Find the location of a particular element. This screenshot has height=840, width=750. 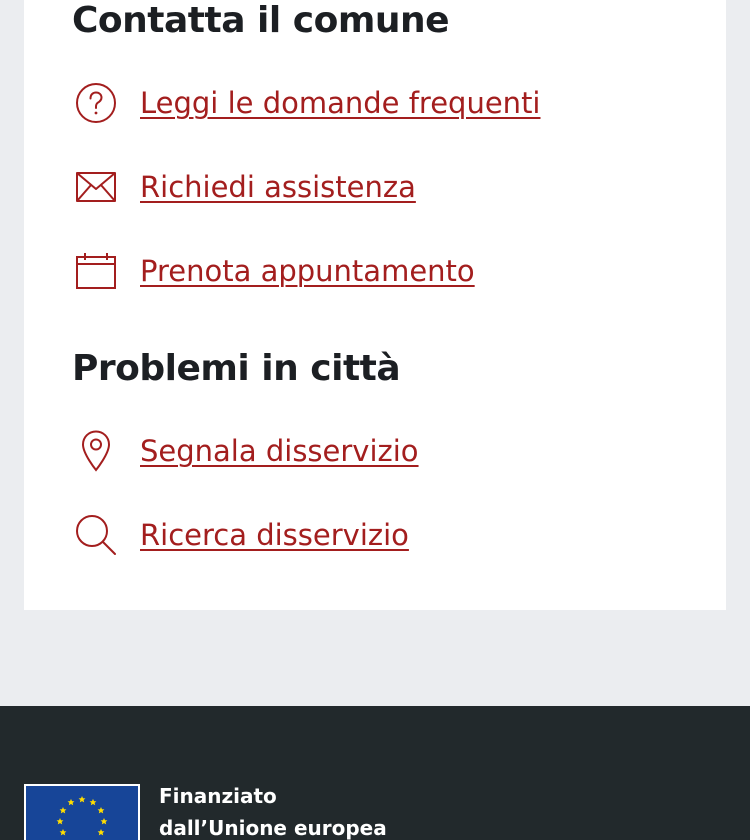

problems-heading: Problemi in città is located at coordinates (236, 368).